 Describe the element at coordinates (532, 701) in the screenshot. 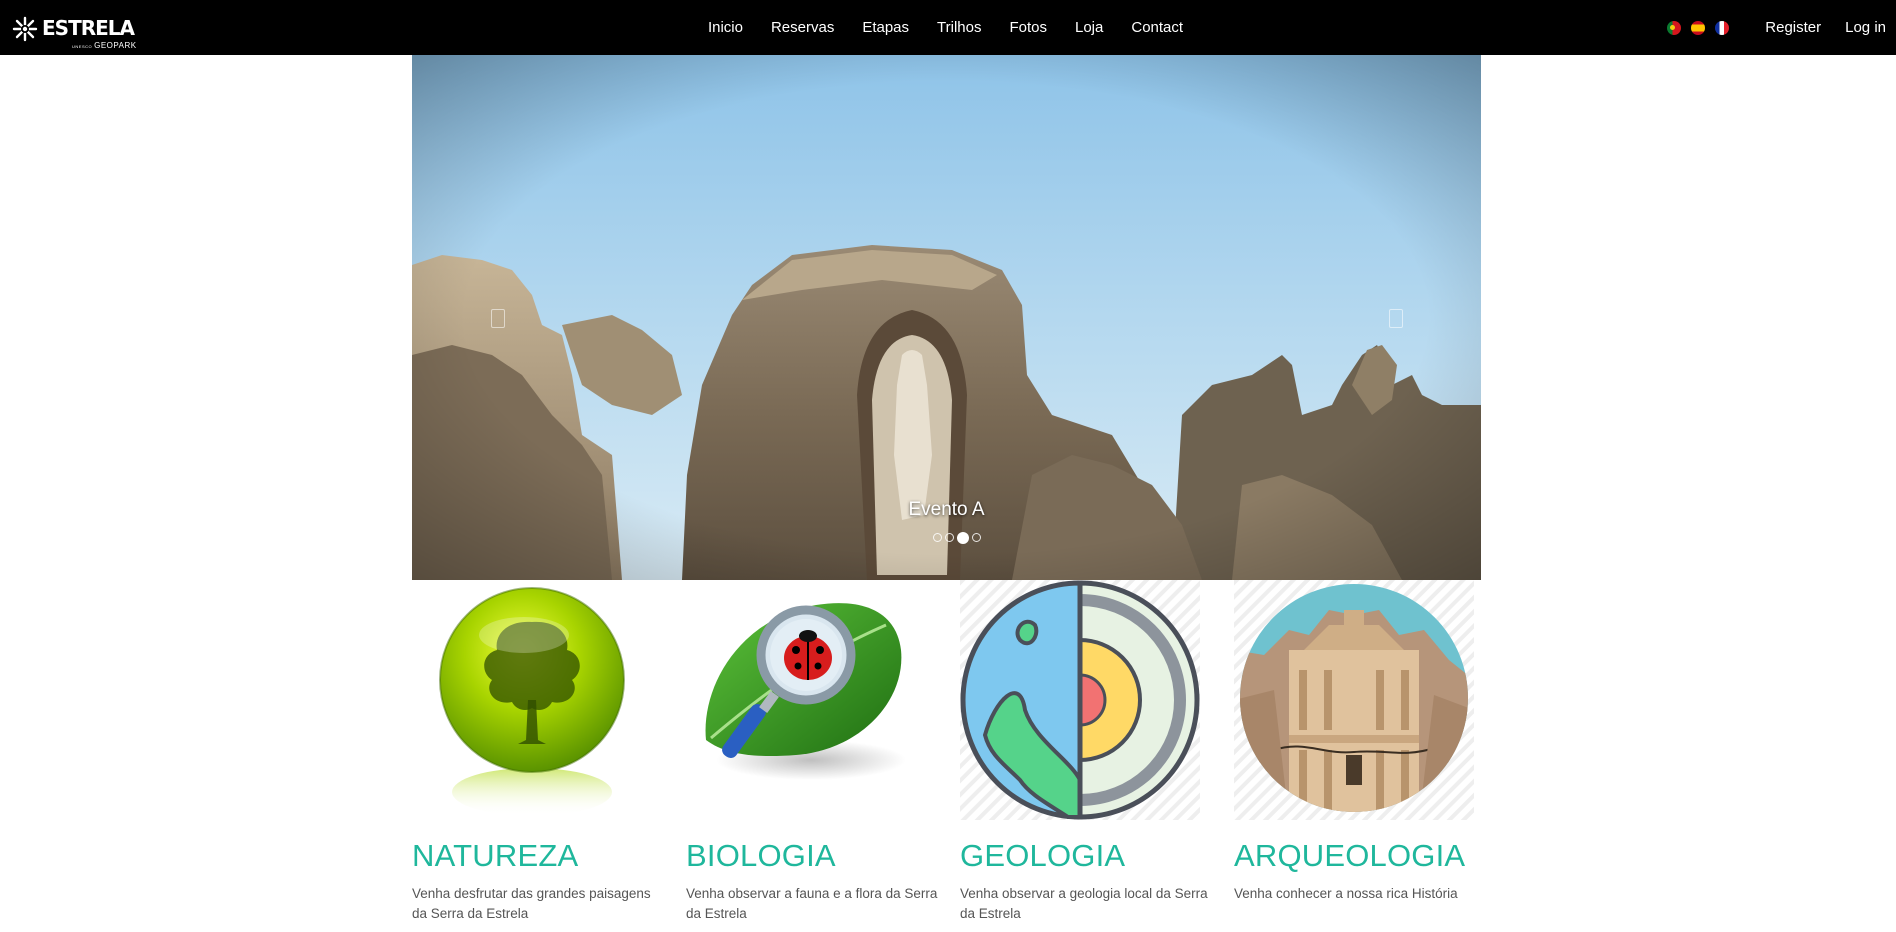

I see `tree-icon` at that location.